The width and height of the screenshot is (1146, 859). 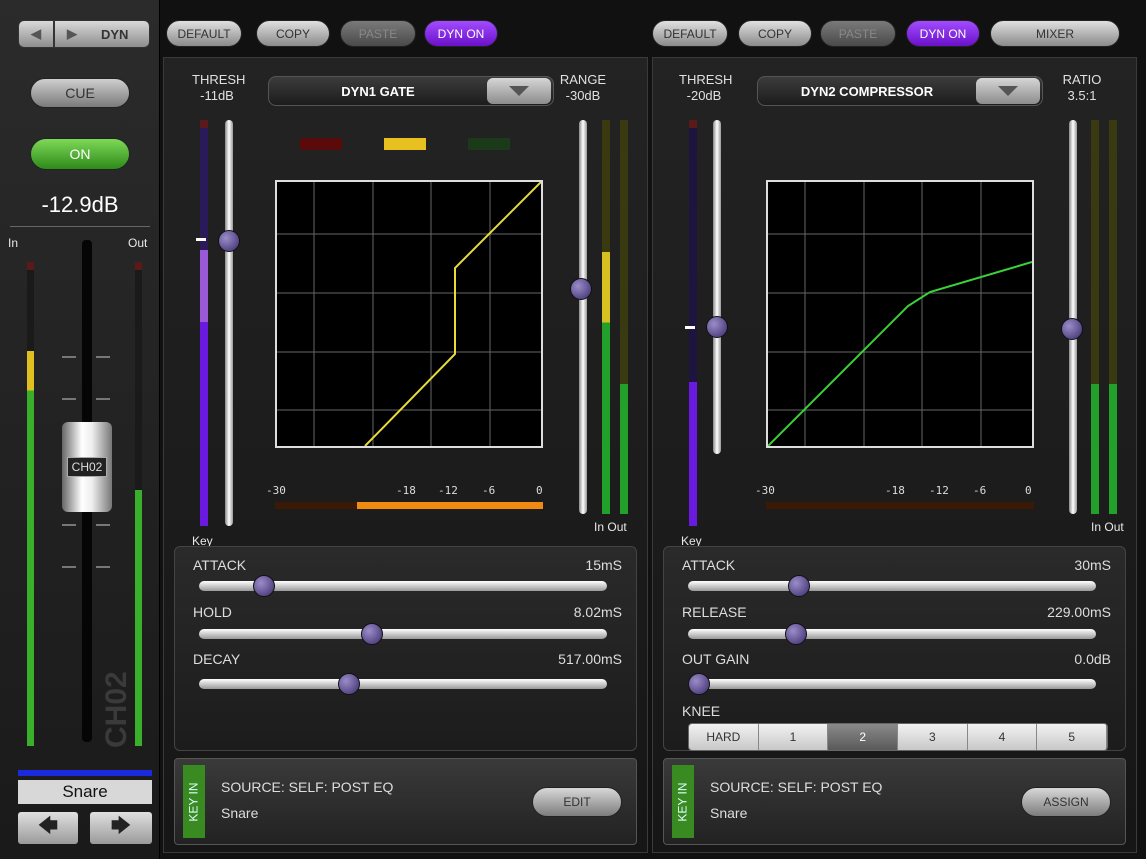 I want to click on mixer-button: MIXER, so click(x=1055, y=33).